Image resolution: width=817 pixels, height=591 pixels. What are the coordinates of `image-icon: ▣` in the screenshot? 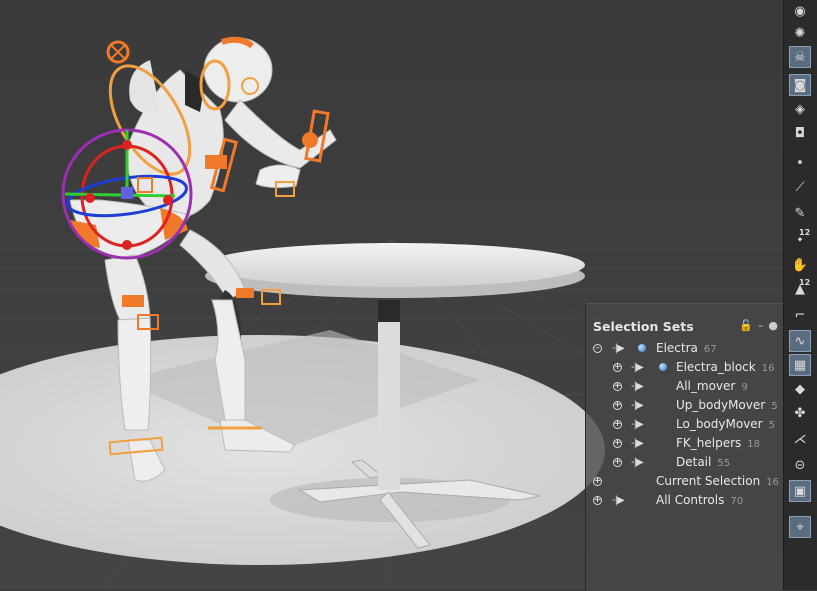 It's located at (800, 491).